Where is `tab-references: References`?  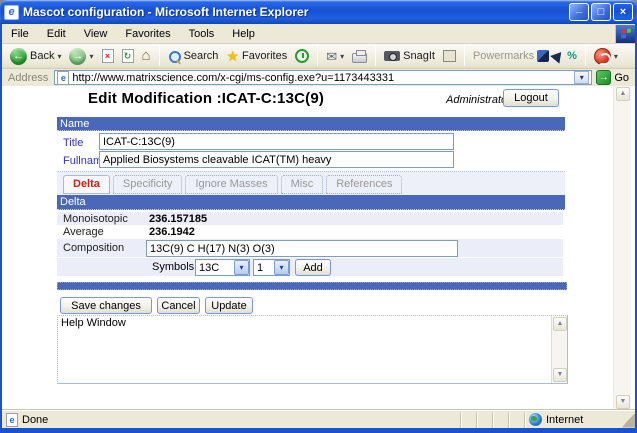 tab-references: References is located at coordinates (364, 184).